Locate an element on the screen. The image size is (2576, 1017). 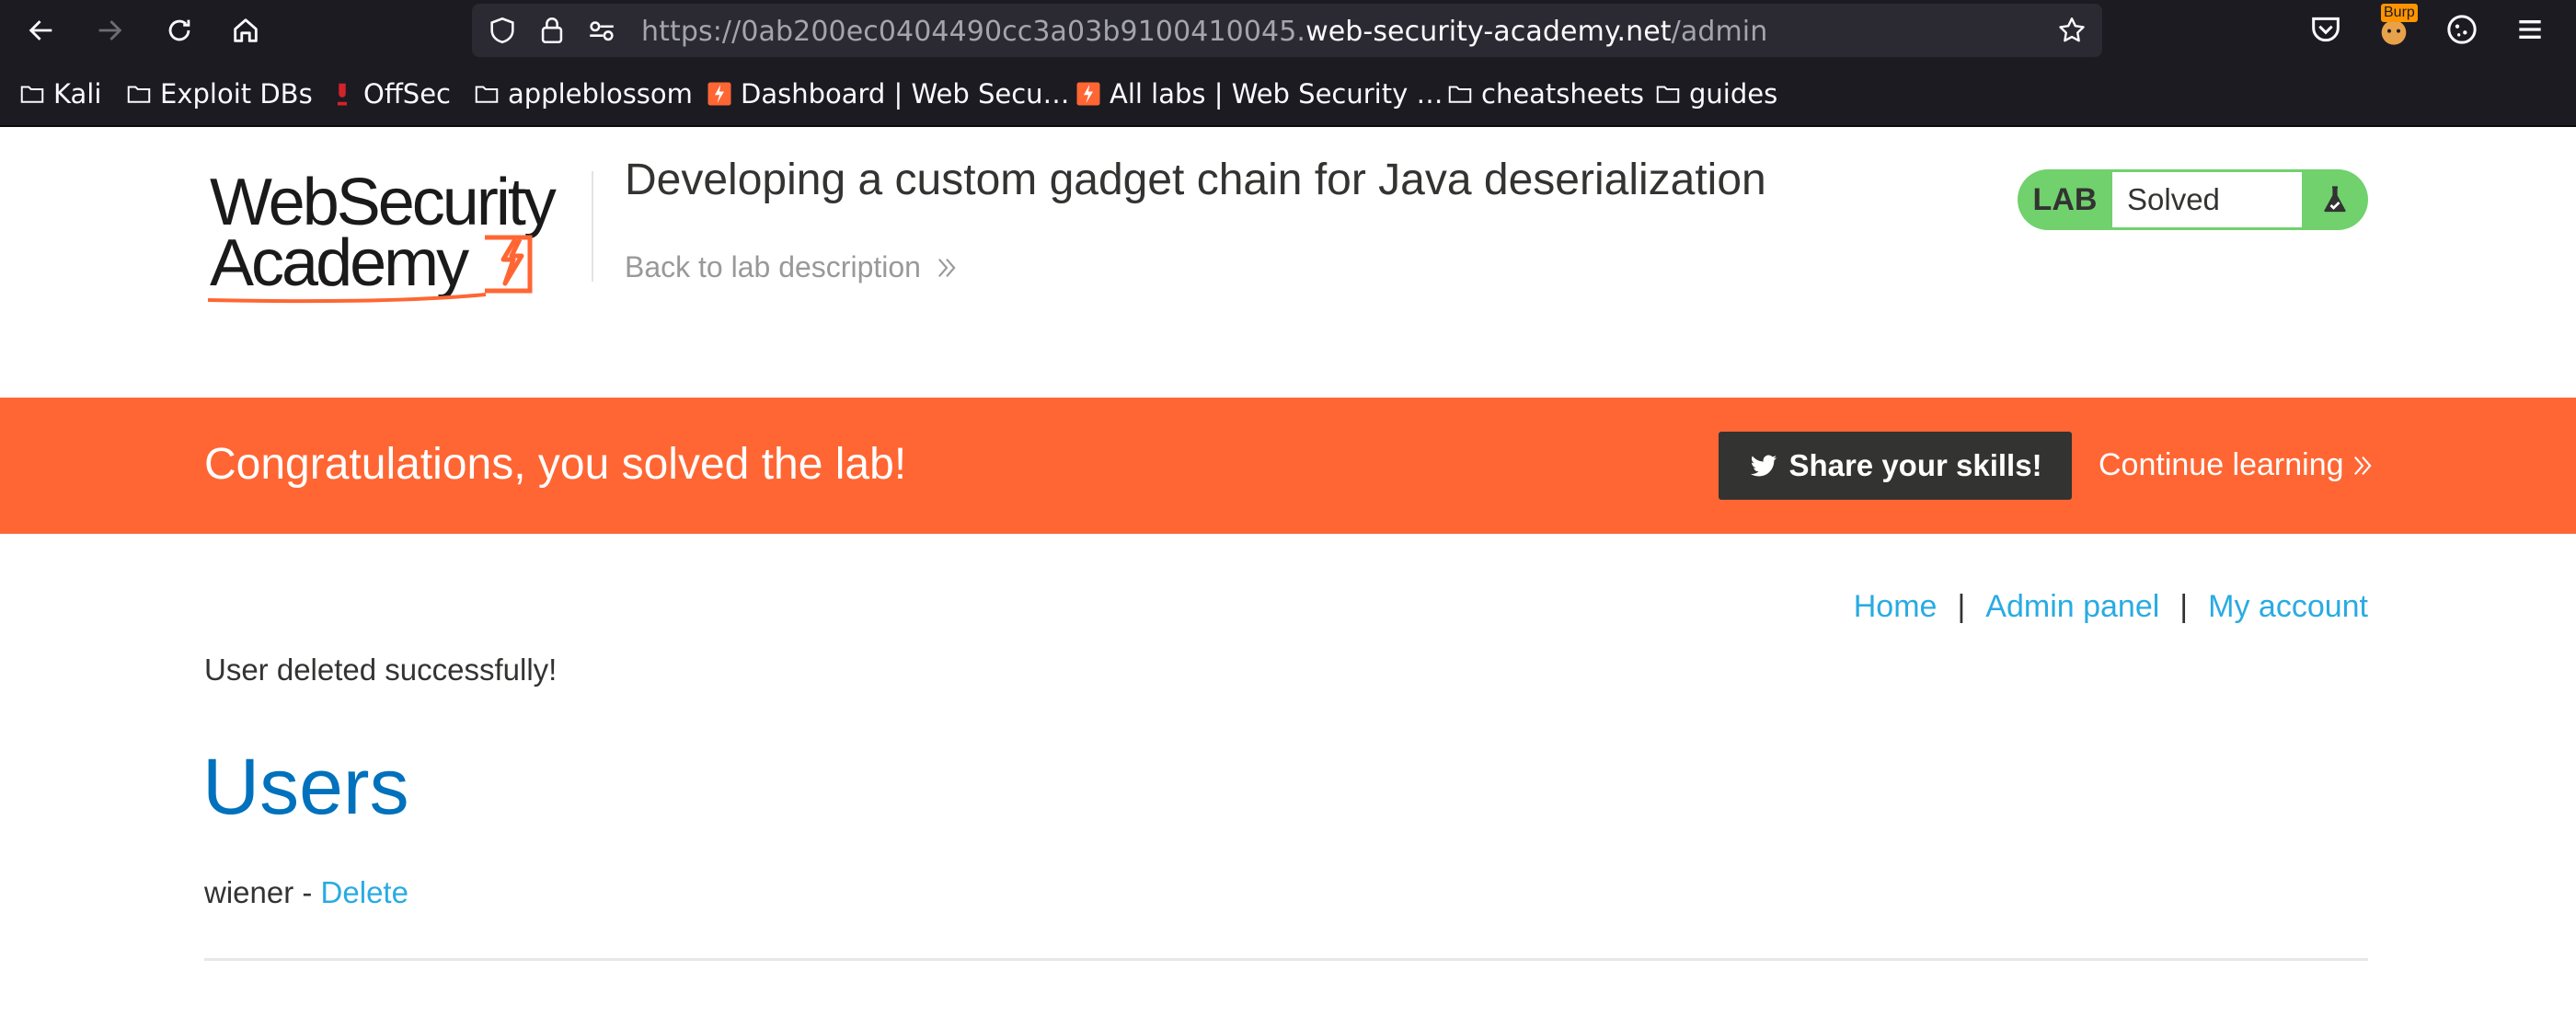
bookmark-cheatsheets: cheatsheets is located at coordinates (1545, 93).